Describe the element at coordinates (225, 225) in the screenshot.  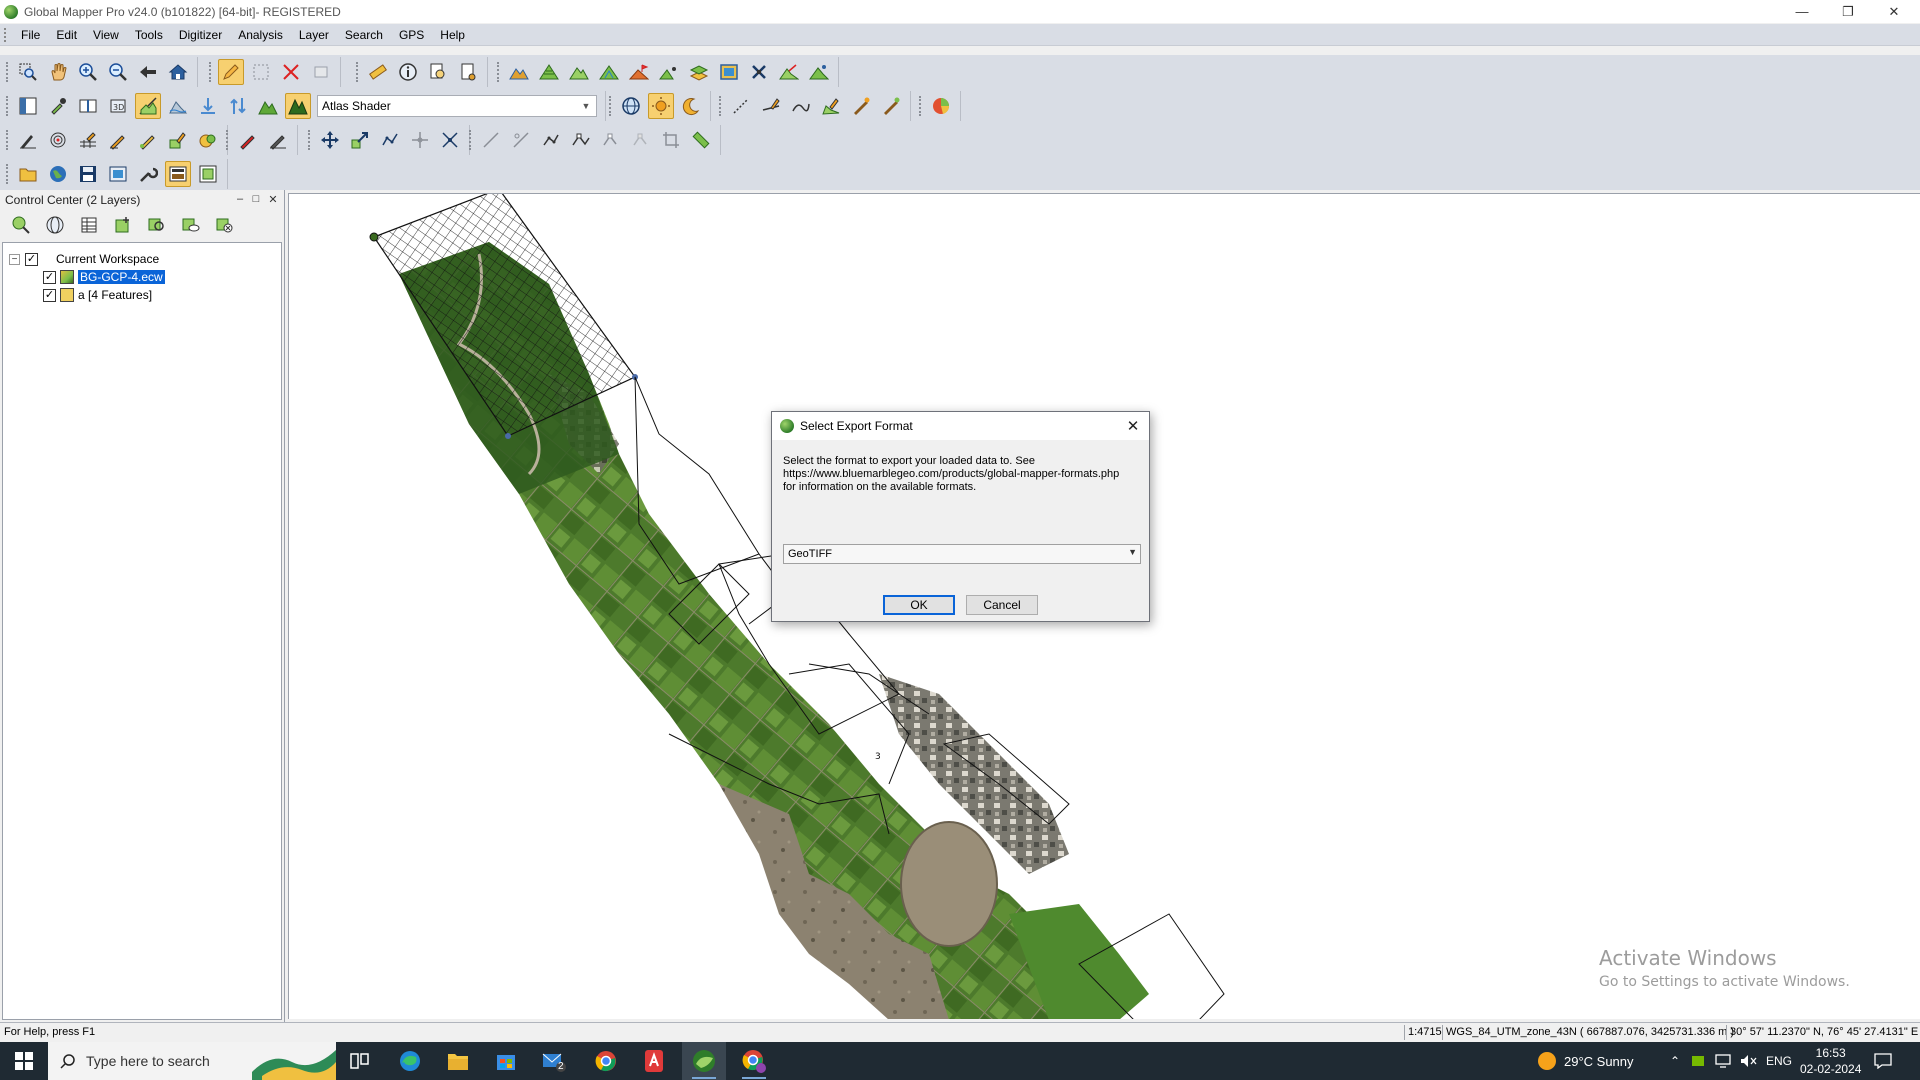
I see `close-layer-button` at that location.